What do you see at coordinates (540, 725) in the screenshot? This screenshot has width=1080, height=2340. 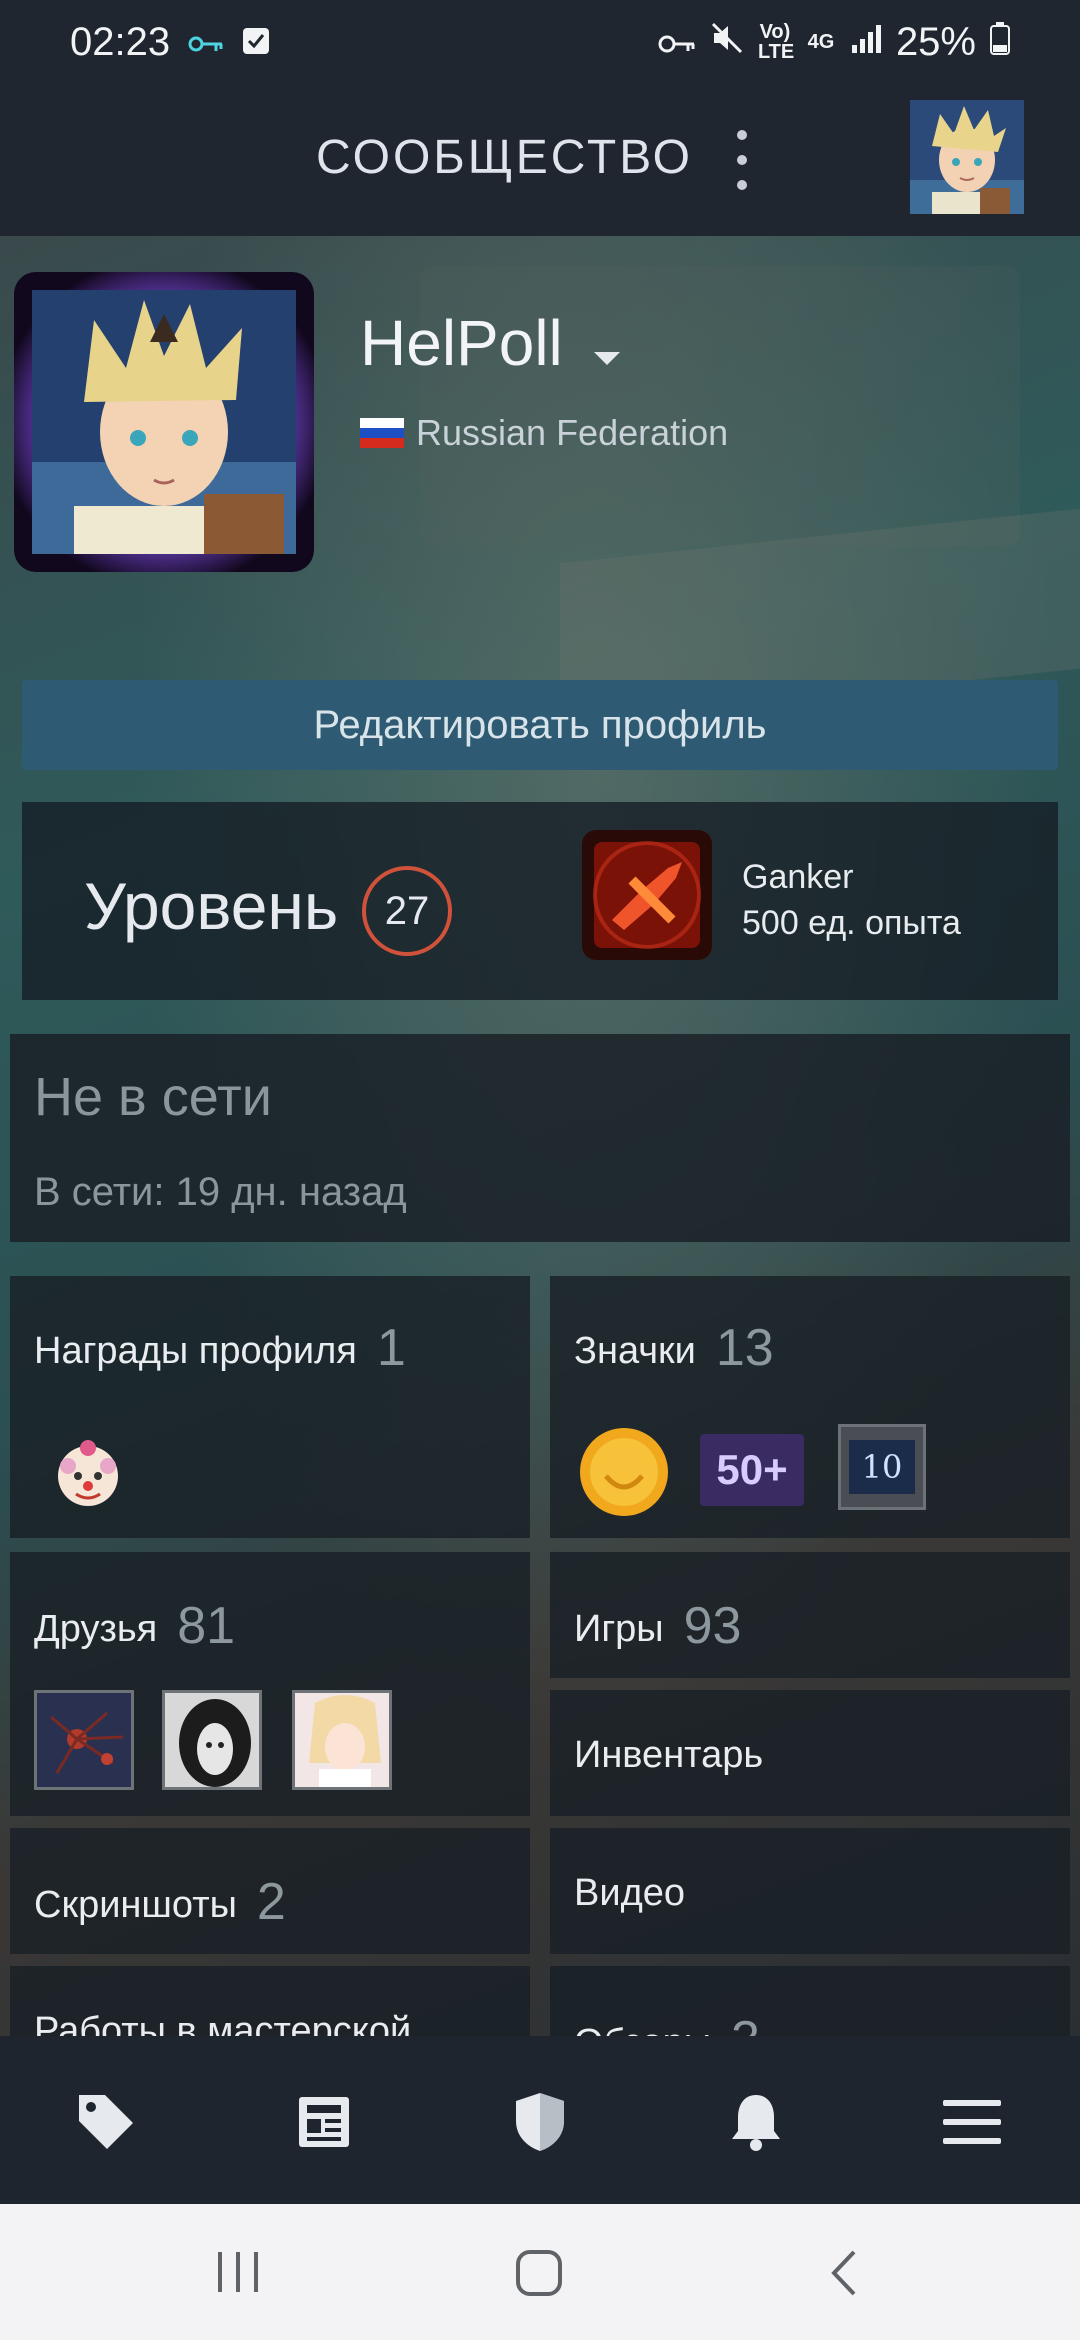 I see `edit-profile-button: Редактировать профиль` at bounding box center [540, 725].